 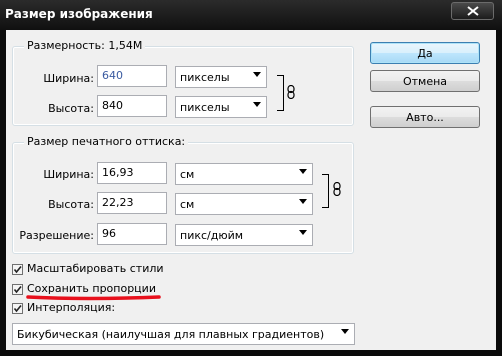 I want to click on pixel-height-unit-select: пикселы, so click(x=221, y=107).